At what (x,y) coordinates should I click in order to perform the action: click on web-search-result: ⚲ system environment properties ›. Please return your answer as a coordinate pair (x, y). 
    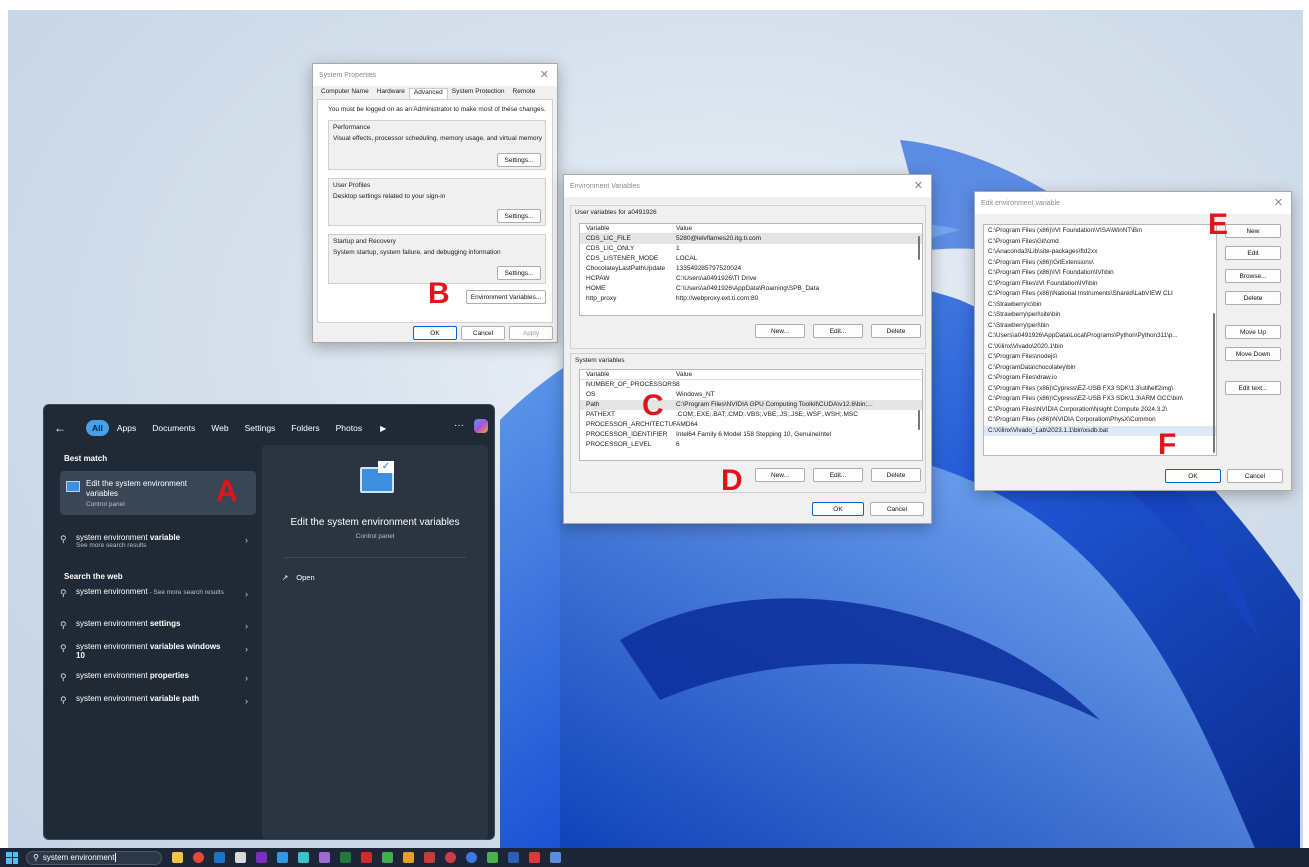
    Looking at the image, I should click on (158, 677).